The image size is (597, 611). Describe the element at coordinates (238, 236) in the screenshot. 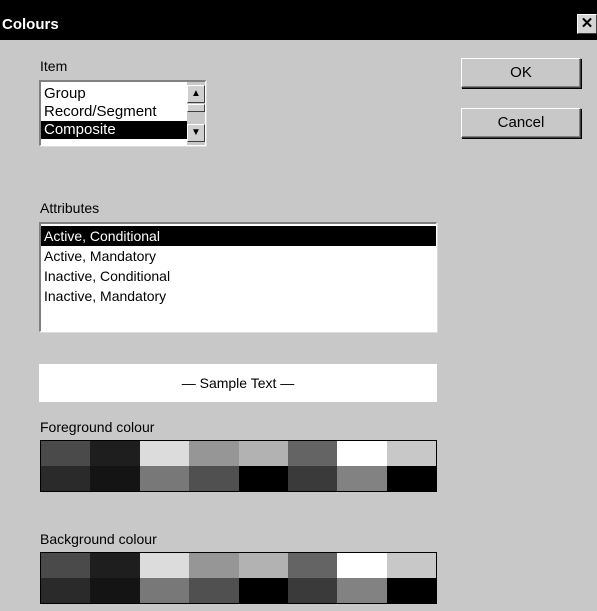

I see `attribute-option: Active, Conditional` at that location.